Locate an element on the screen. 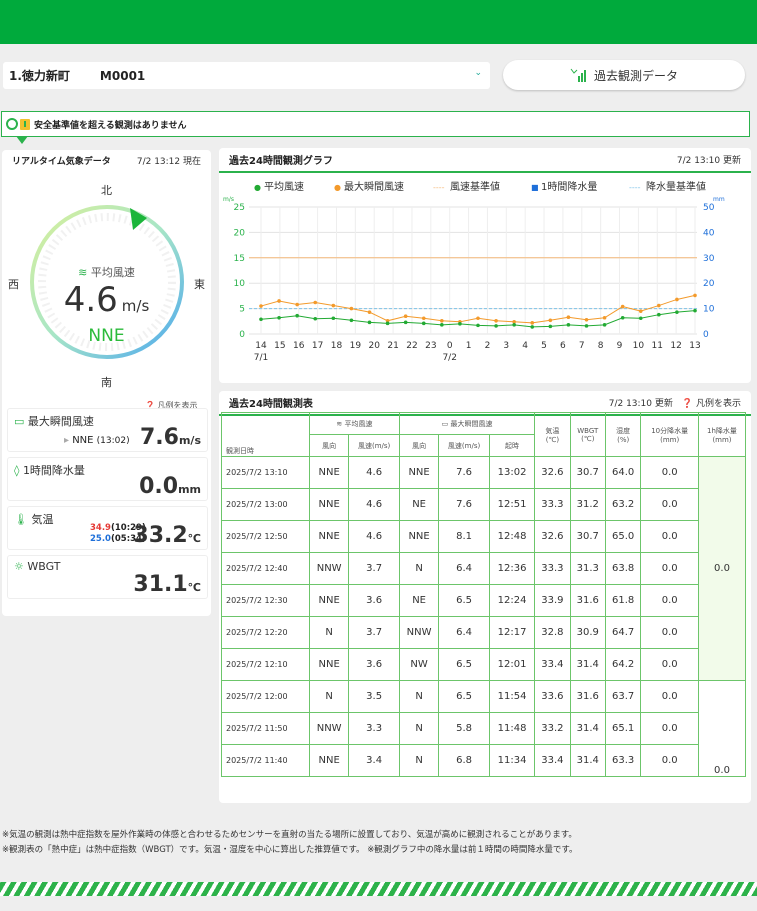 The image size is (757, 911). table-cell: 3.3 is located at coordinates (374, 728).